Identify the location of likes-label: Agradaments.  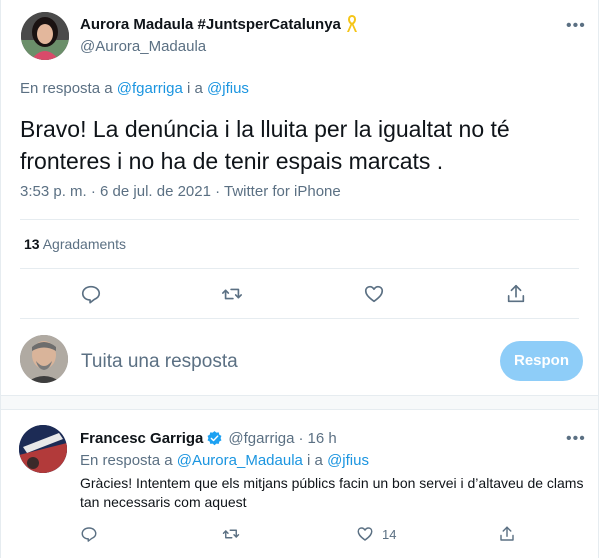
(84, 244).